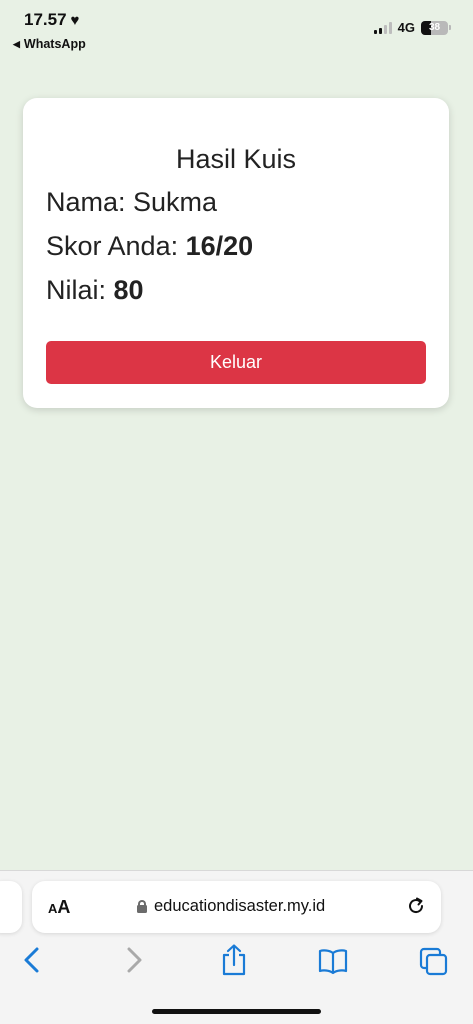  What do you see at coordinates (219, 246) in the screenshot?
I see `score-value: 16/20` at bounding box center [219, 246].